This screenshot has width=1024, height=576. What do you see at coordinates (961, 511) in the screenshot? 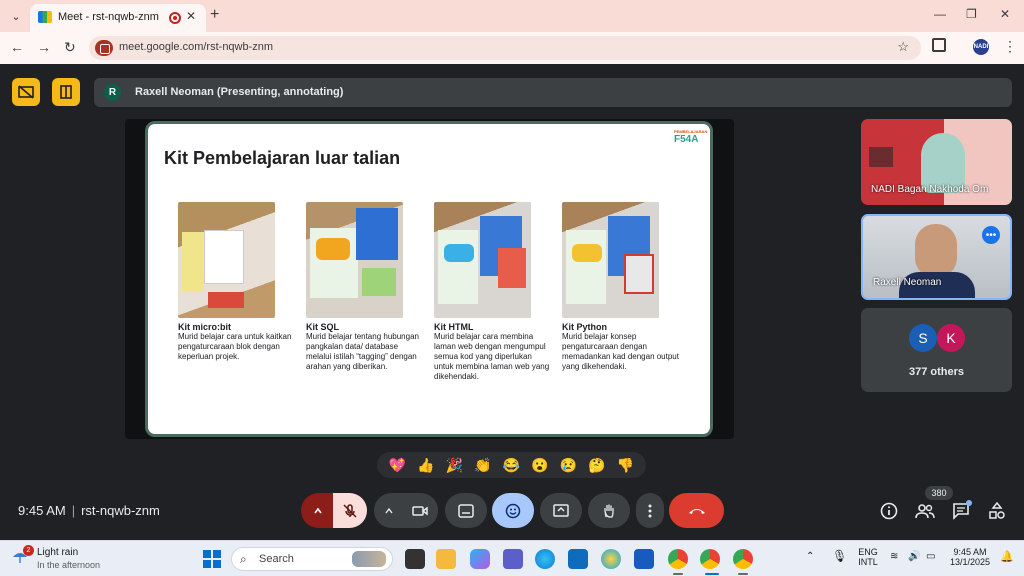
I see `chat-icon` at bounding box center [961, 511].